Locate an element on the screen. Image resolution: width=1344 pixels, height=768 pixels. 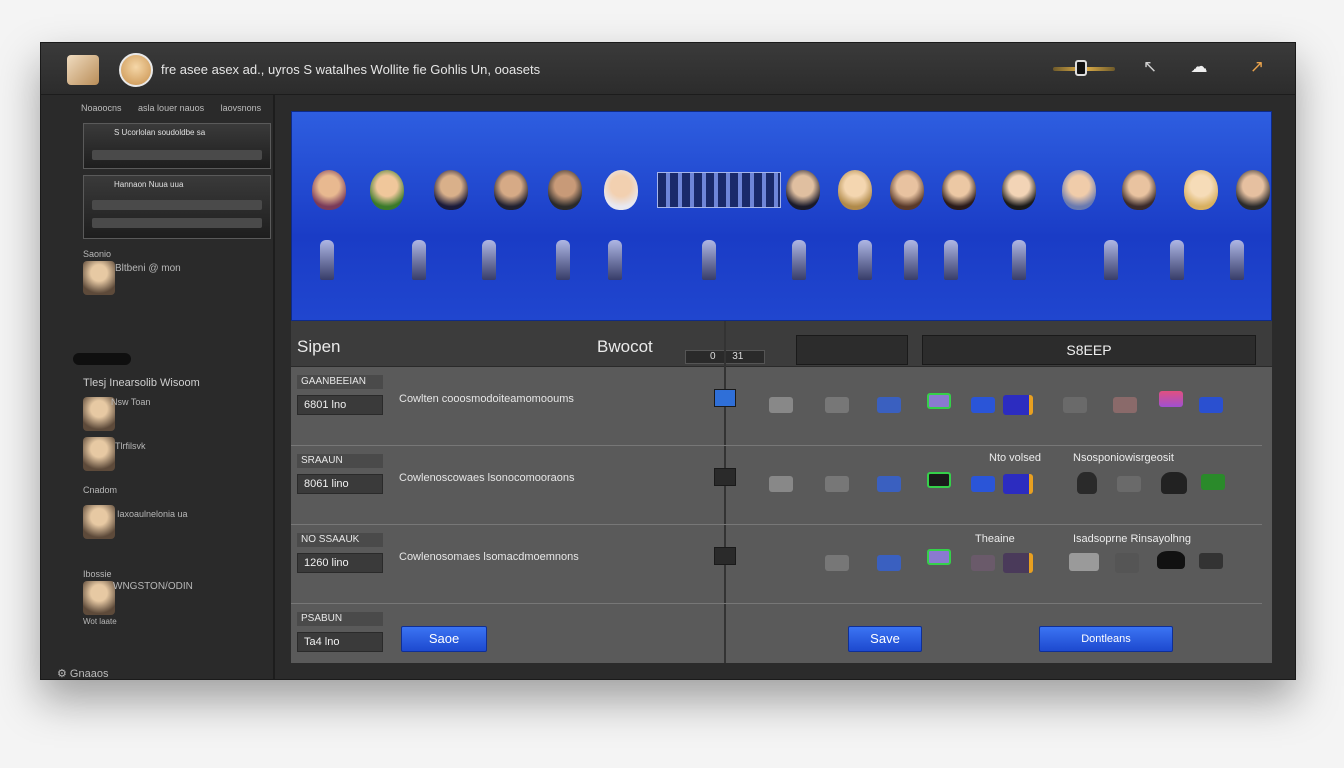
sidebar-item-caption: Saonio is located at coordinates (97, 254).